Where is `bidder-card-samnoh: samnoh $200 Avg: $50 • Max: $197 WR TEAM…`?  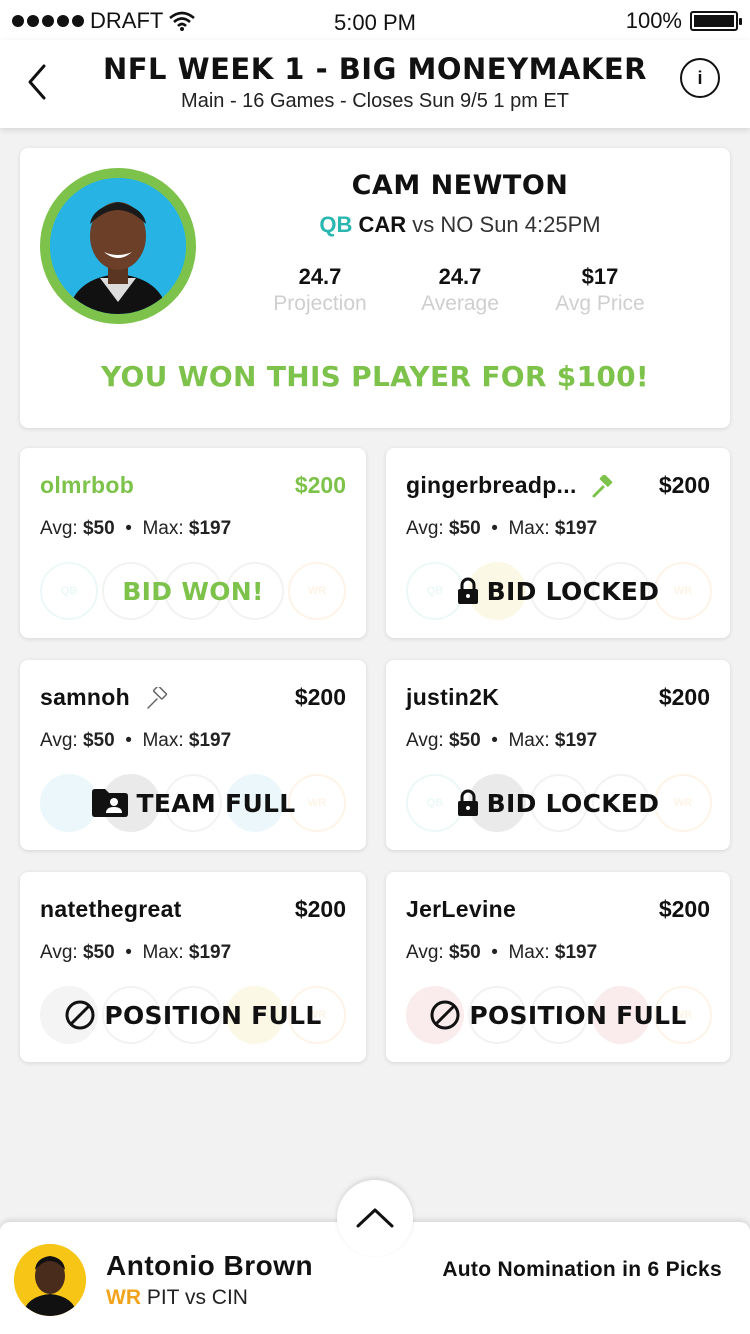
bidder-card-samnoh: samnoh $200 Avg: $50 • Max: $197 WR TEAM… is located at coordinates (193, 755).